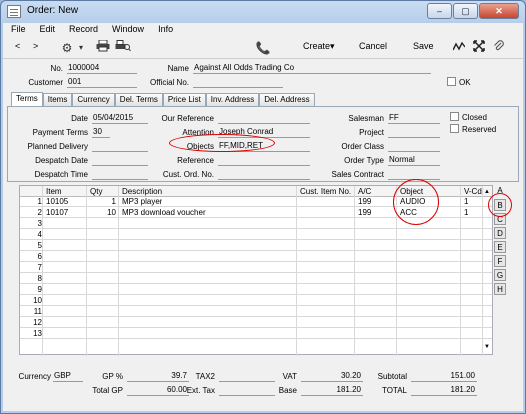  I want to click on vat-field: 30.20, so click(332, 376).